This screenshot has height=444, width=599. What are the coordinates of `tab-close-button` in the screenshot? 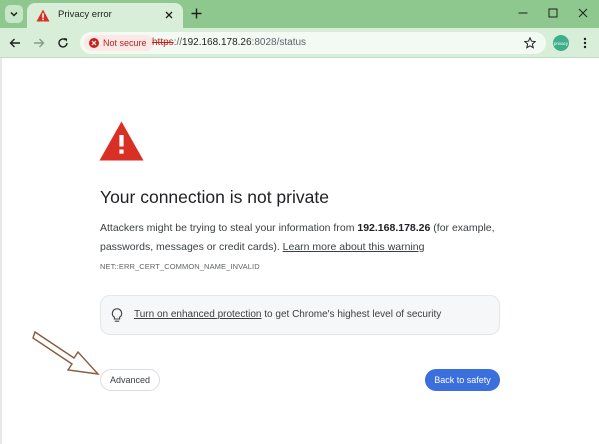 It's located at (169, 15).